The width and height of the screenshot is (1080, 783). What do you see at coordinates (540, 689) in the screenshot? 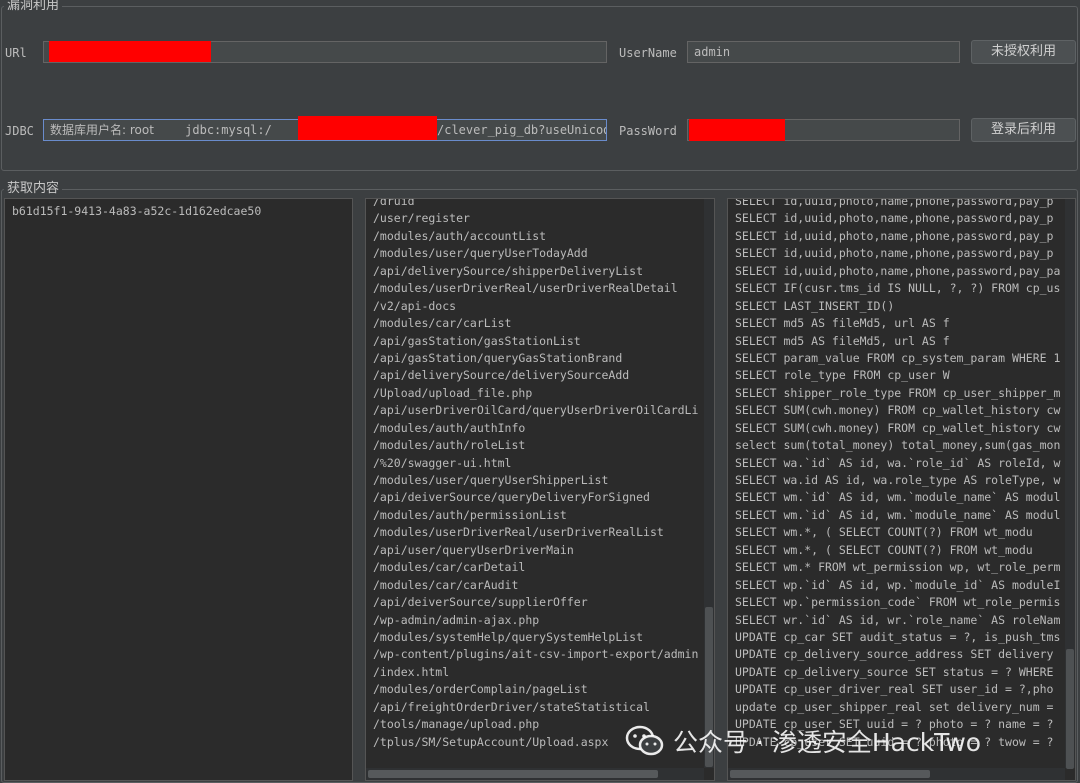
I see `path-item: /modules/orderComplain/pageList` at bounding box center [540, 689].